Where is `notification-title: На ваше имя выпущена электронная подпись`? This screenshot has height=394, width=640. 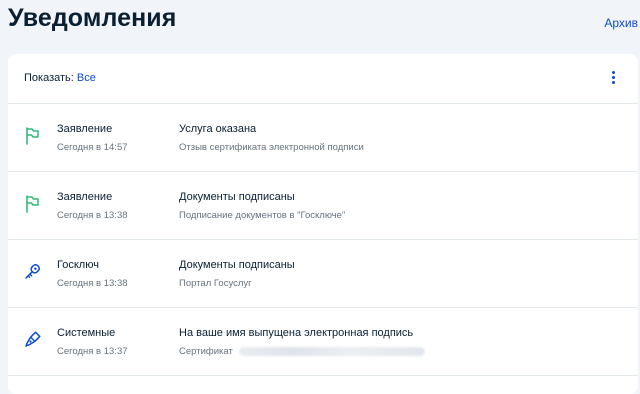
notification-title: На ваше имя выпущена электронная подпись is located at coordinates (296, 333).